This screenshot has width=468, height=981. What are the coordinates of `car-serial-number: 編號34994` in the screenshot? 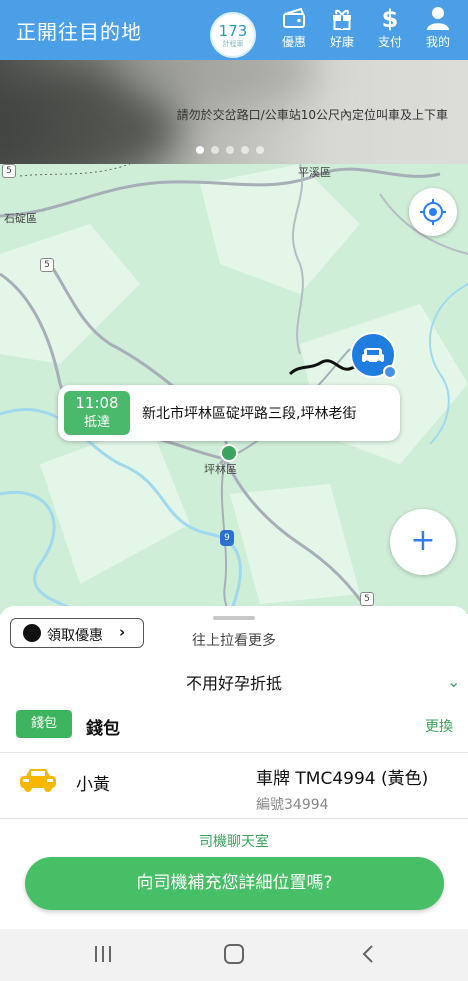 It's located at (292, 805).